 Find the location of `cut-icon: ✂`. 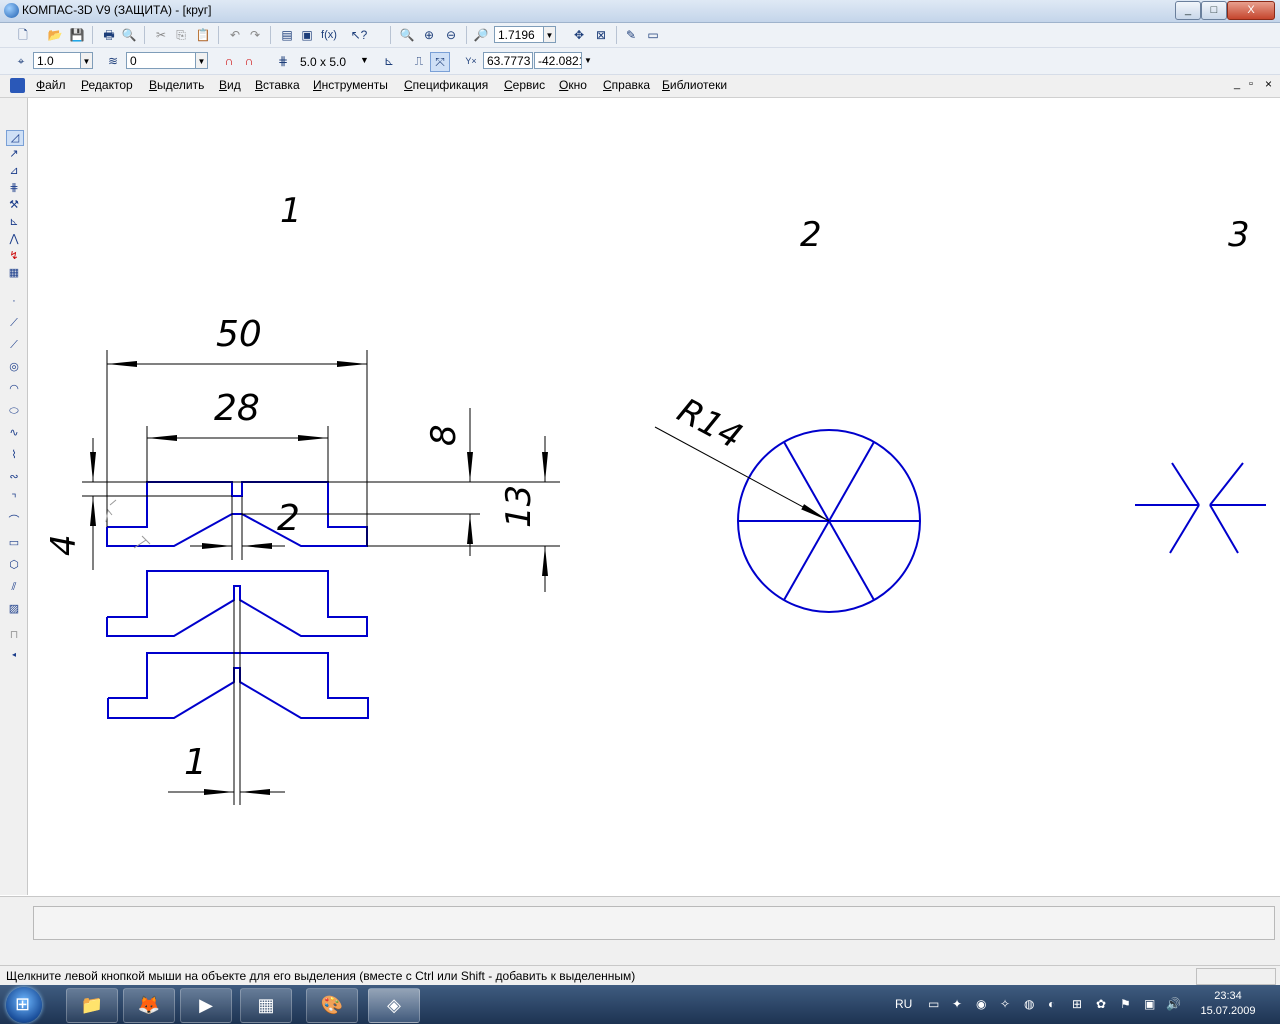

cut-icon: ✂ is located at coordinates (161, 35).